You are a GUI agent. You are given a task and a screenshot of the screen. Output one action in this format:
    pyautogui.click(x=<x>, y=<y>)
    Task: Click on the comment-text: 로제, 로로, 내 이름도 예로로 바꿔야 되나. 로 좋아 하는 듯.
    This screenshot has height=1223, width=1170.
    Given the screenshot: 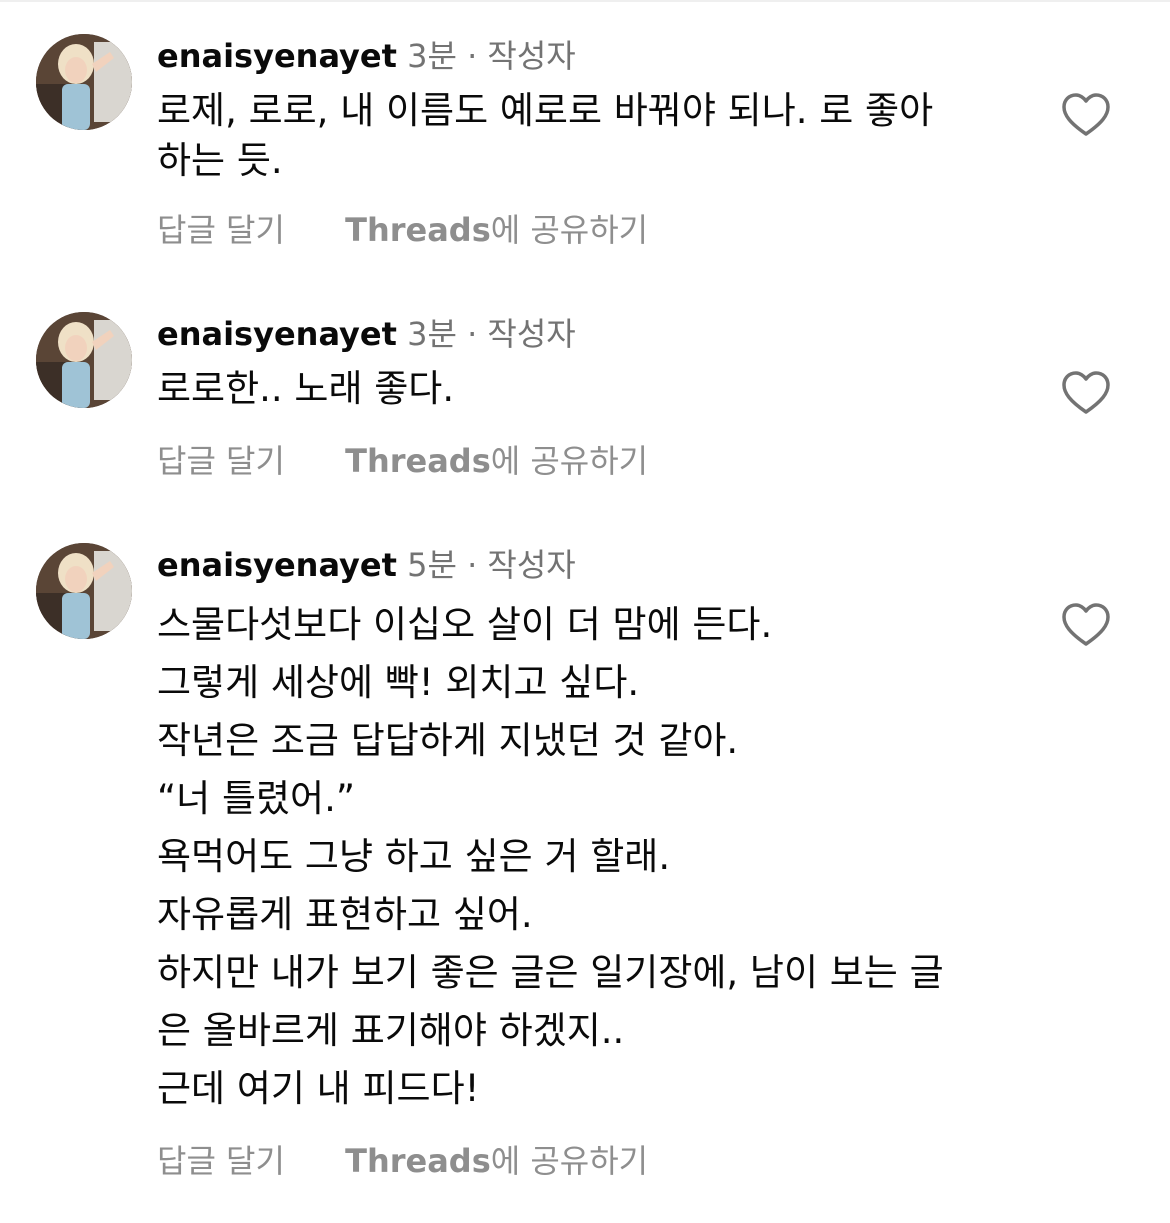 What is the action you would take?
    pyautogui.click(x=545, y=135)
    